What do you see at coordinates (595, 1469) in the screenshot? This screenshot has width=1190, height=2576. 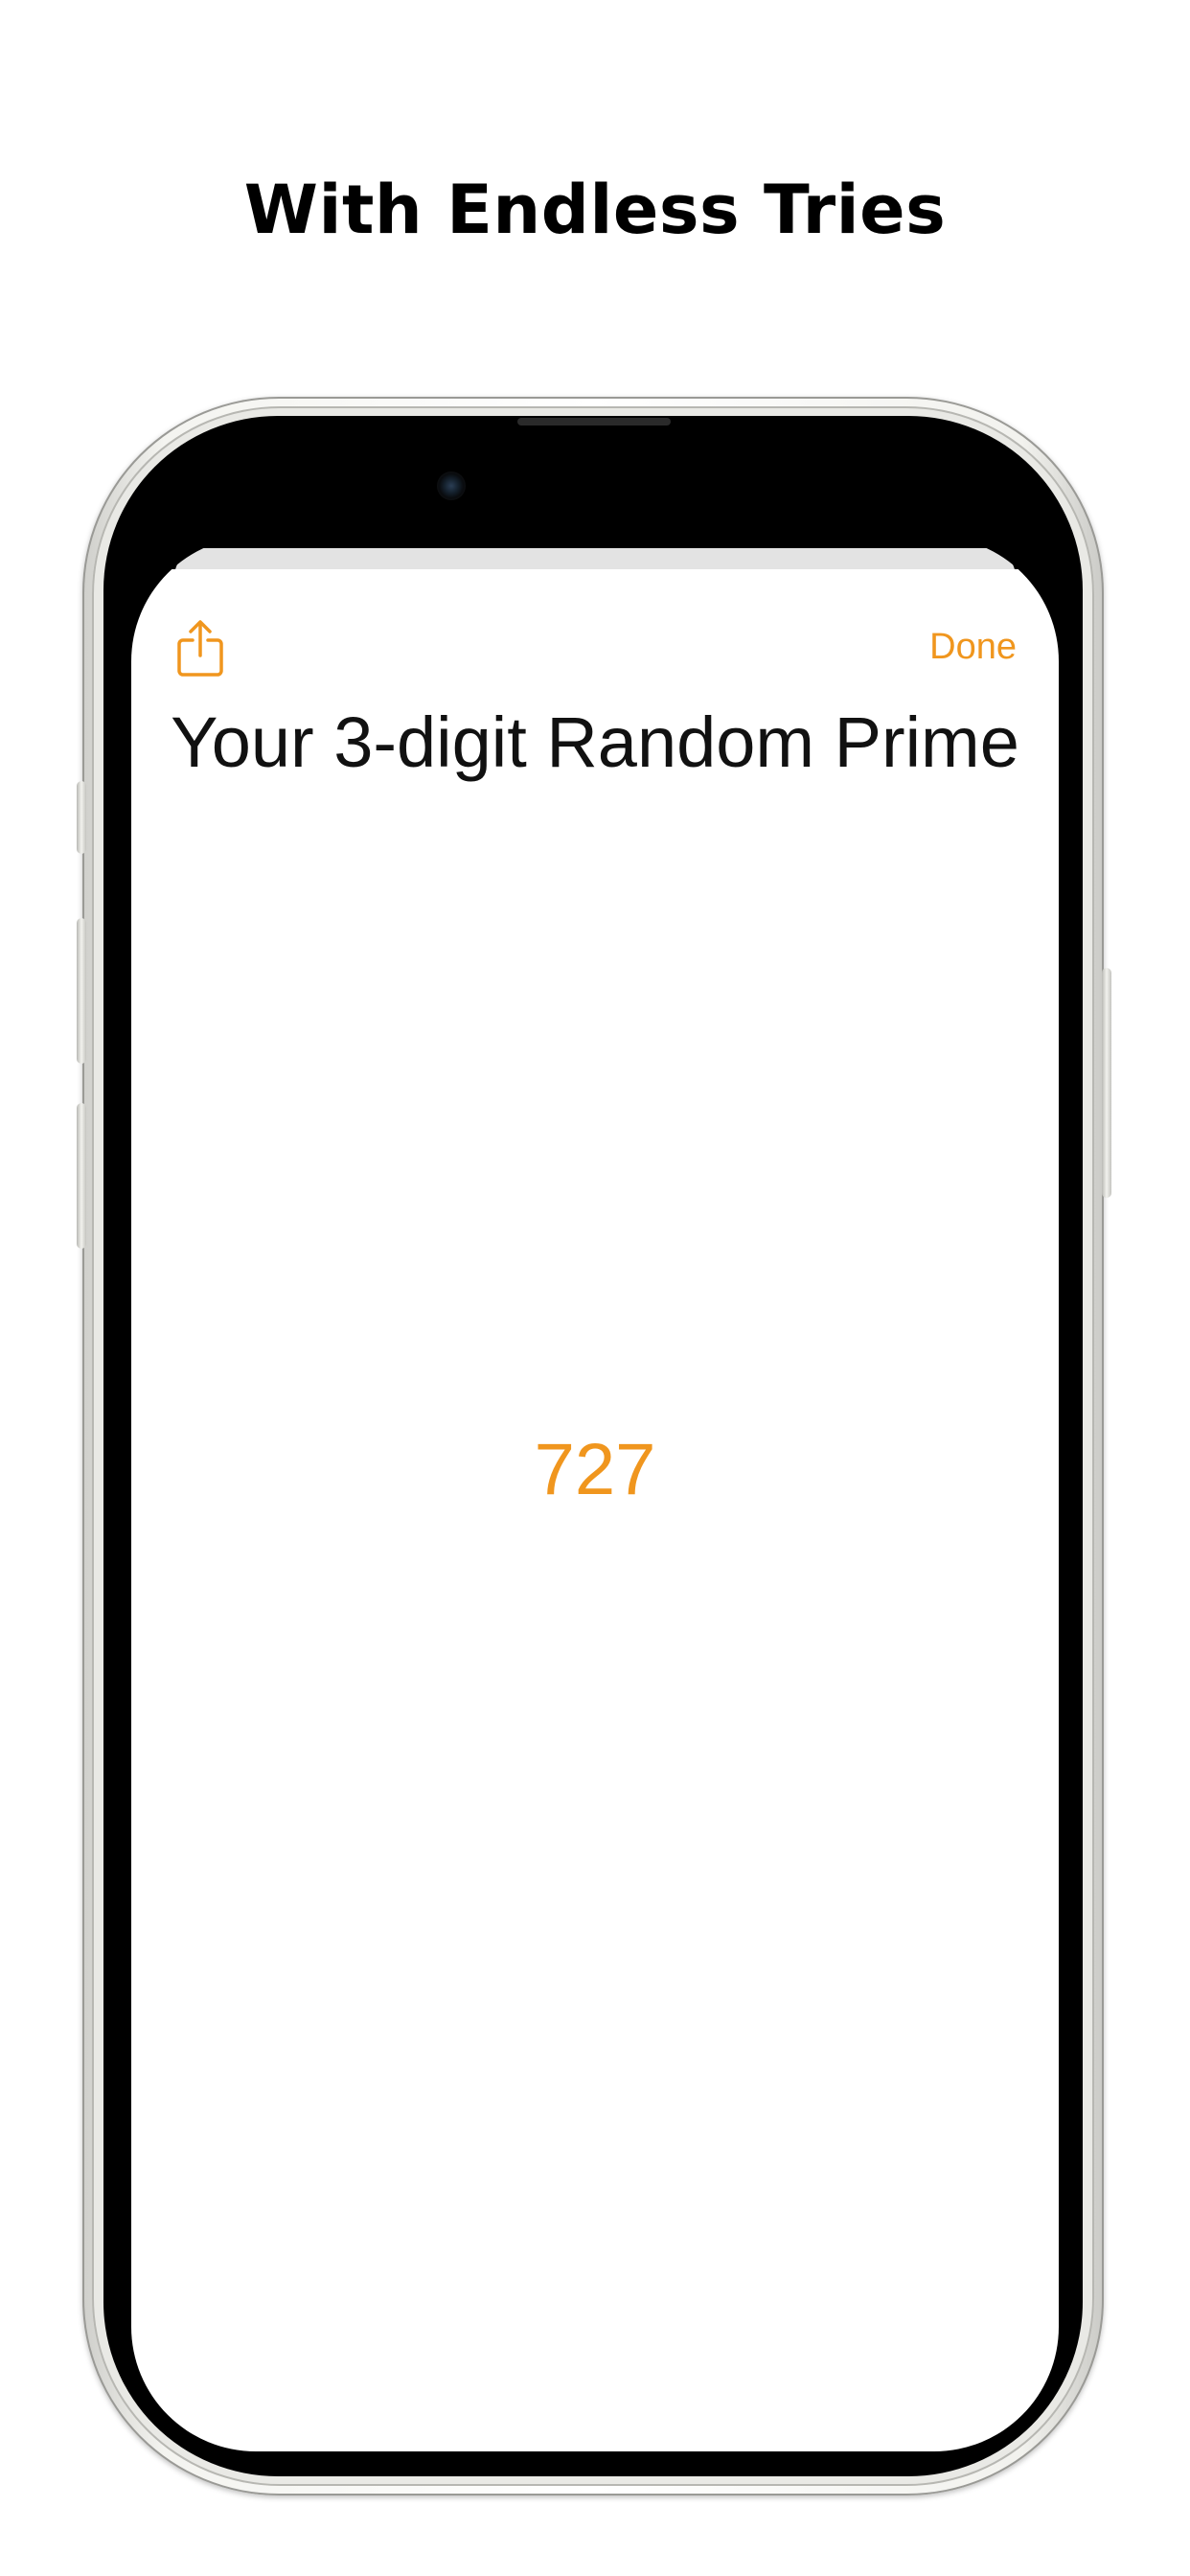 I see `prime-value: 727` at bounding box center [595, 1469].